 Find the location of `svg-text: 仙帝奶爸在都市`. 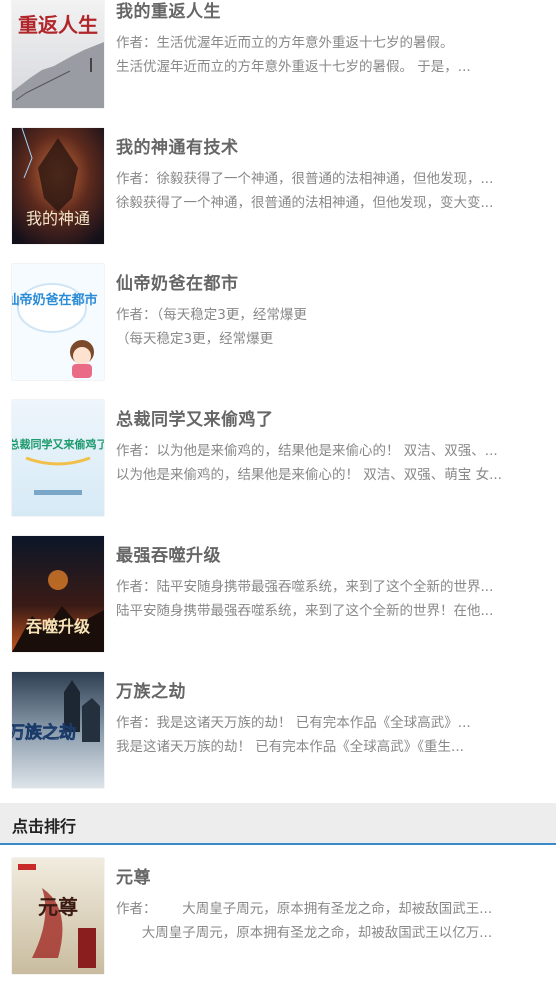

svg-text: 仙帝奶爸在都市 is located at coordinates (55, 300).